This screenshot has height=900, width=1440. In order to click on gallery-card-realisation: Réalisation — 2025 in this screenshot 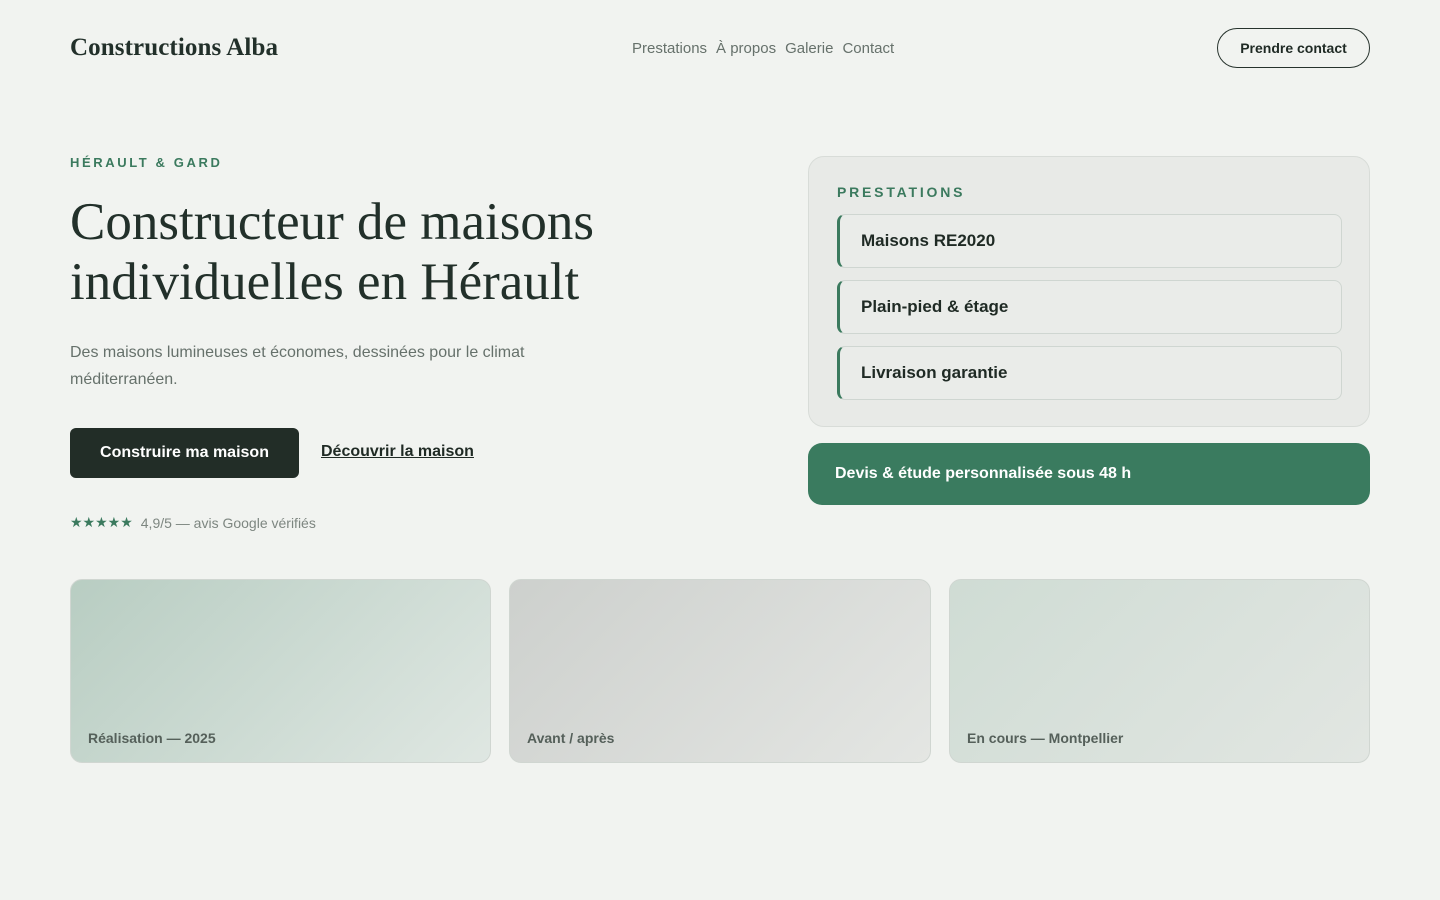, I will do `click(280, 671)`.